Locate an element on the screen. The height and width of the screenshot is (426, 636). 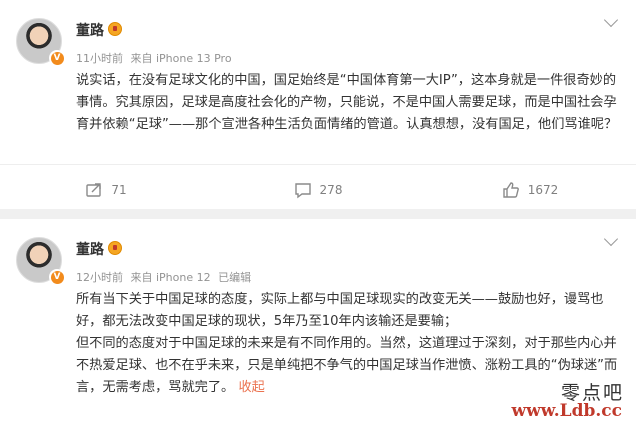
action-bar: 71 278 1672 is located at coordinates (318, 190).